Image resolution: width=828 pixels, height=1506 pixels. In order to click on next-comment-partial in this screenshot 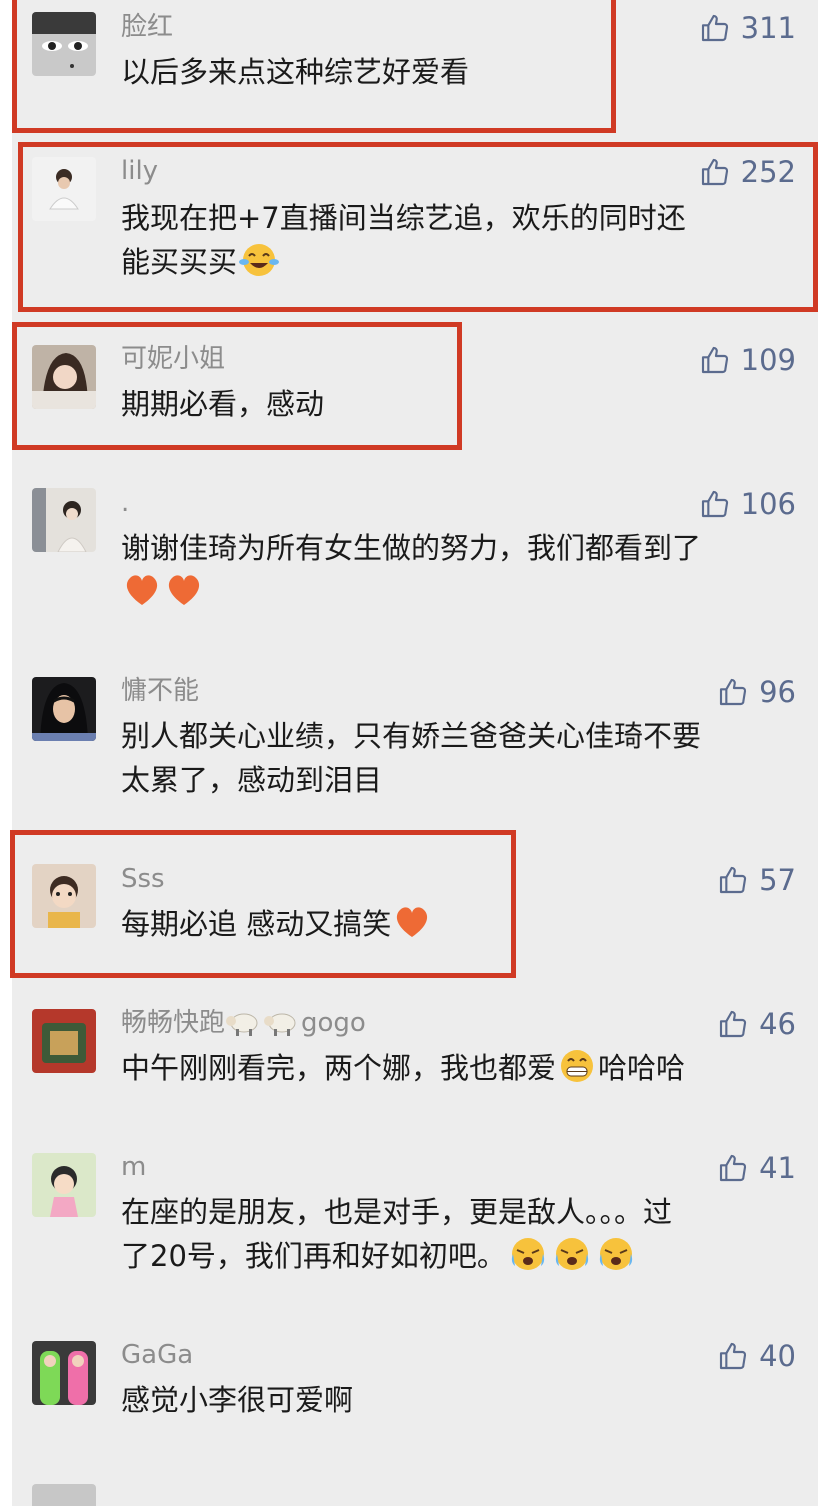, I will do `click(415, 1492)`.